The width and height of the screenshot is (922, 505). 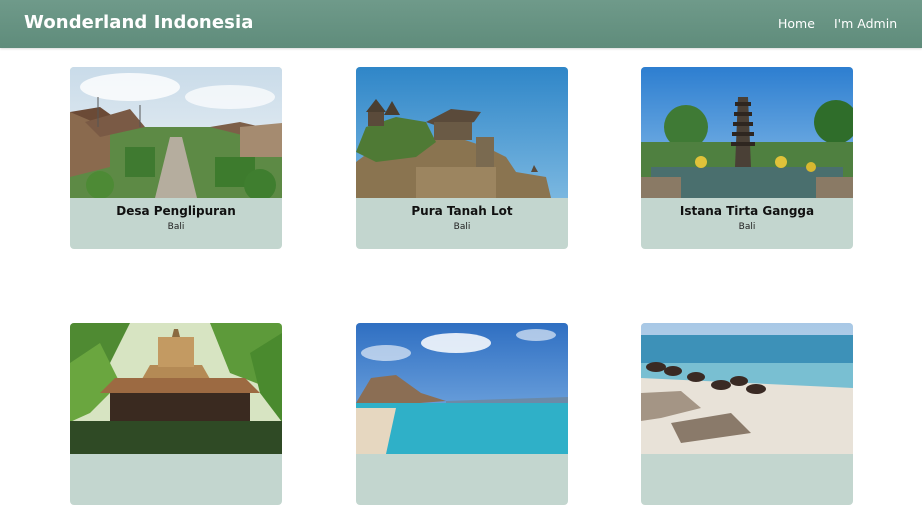 I want to click on destination-name: Desa Penglipuran, so click(x=176, y=211).